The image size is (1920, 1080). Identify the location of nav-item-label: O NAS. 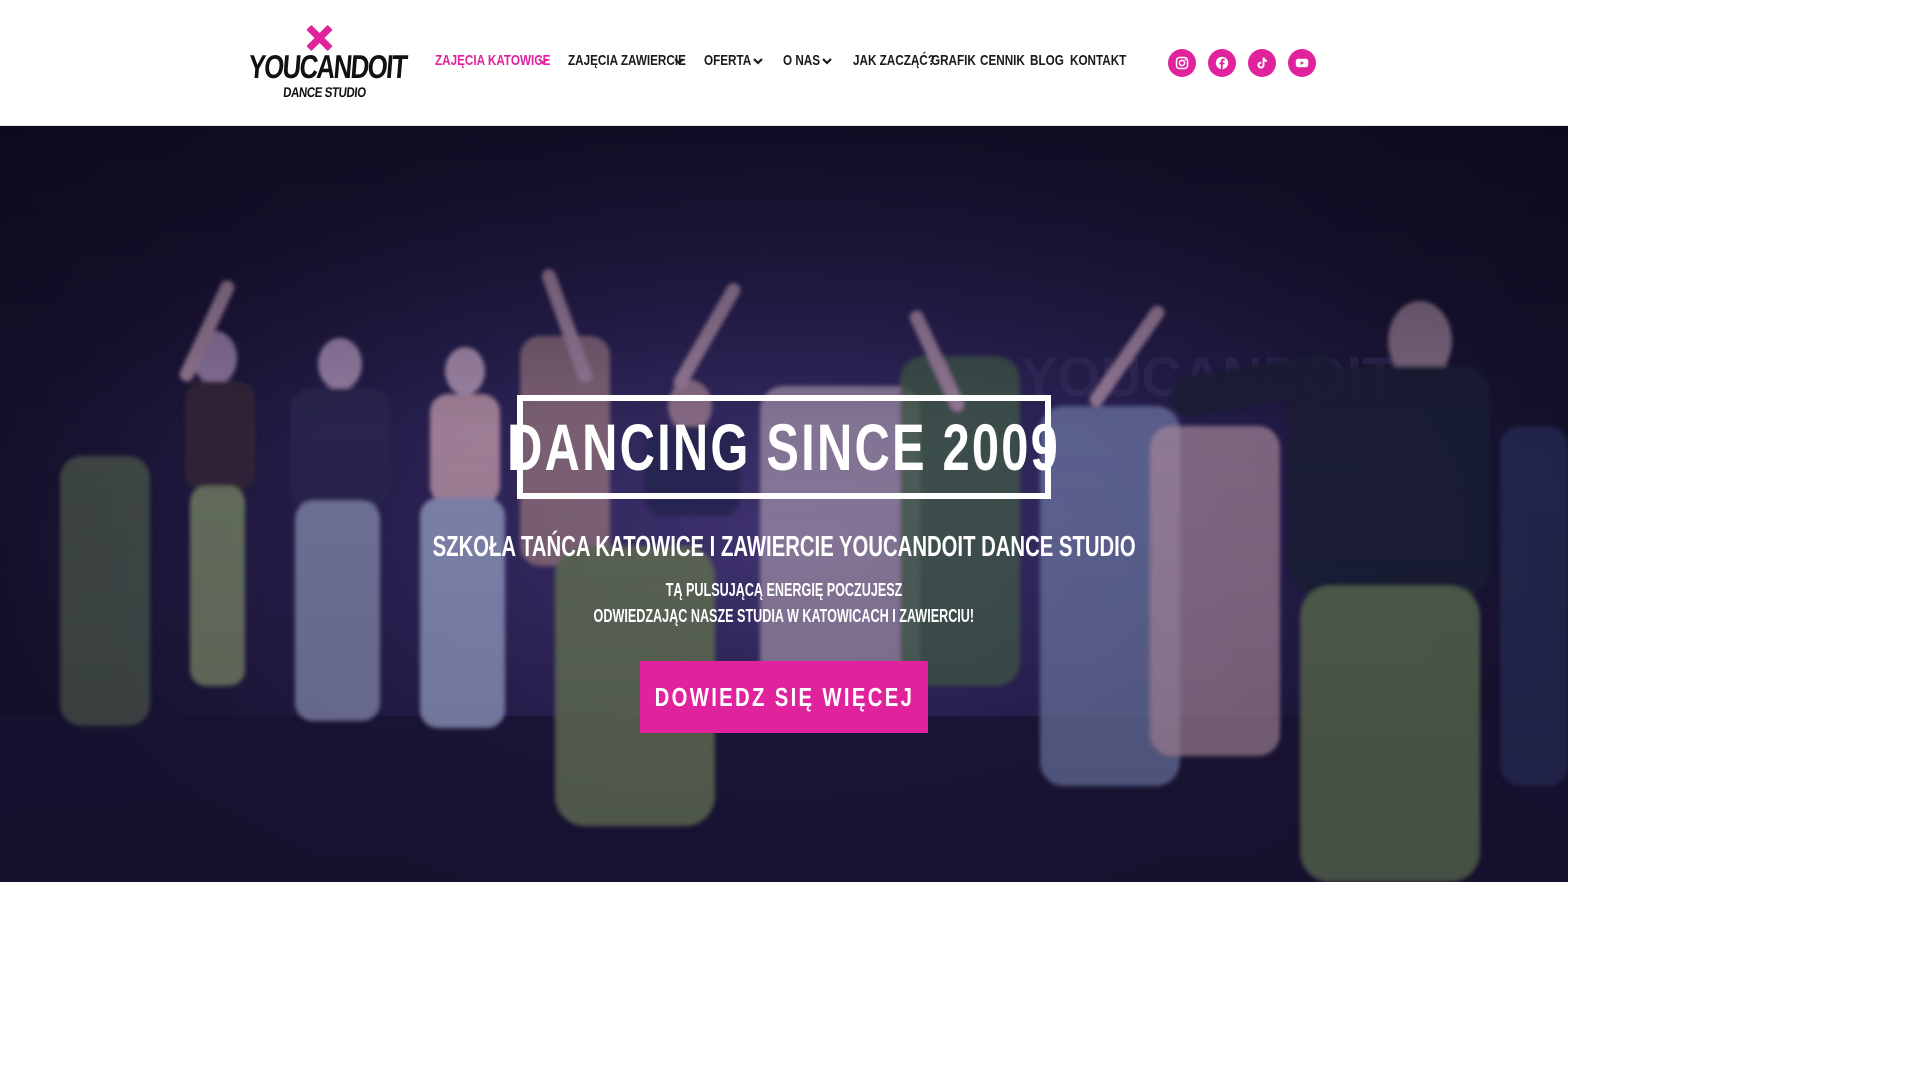
(802, 60).